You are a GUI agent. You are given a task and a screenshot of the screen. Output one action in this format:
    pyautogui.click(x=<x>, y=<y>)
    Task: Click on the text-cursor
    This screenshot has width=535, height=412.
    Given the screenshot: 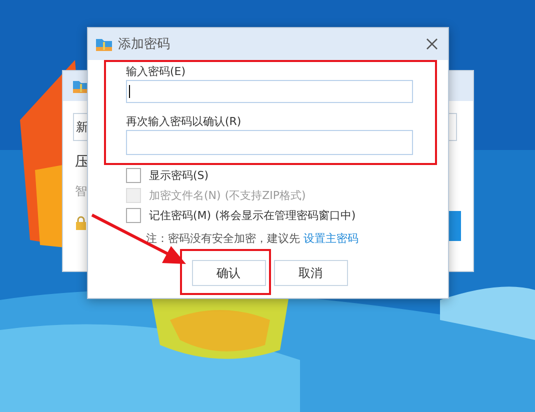 What is the action you would take?
    pyautogui.click(x=129, y=91)
    